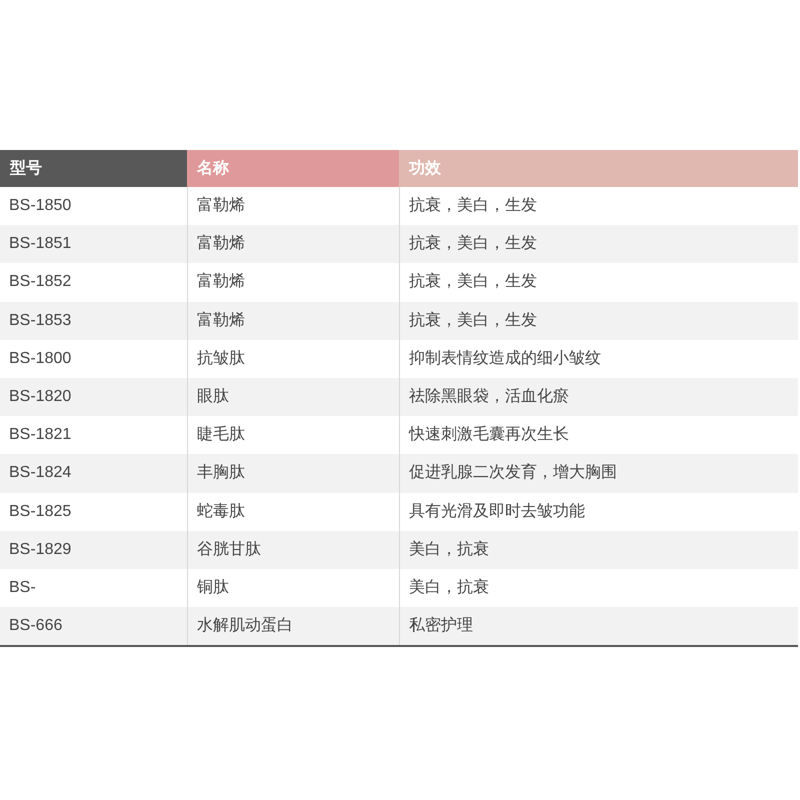 This screenshot has height=800, width=800. I want to click on table-cell-text: 眼肽, so click(213, 397).